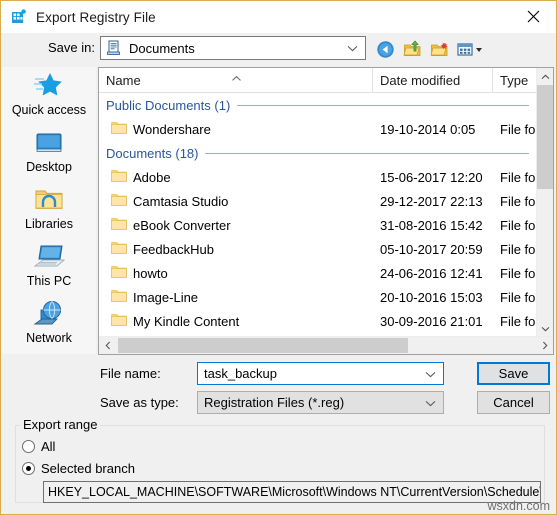 The height and width of the screenshot is (515, 557). Describe the element at coordinates (150, 273) in the screenshot. I see `file-name-label: howto` at that location.